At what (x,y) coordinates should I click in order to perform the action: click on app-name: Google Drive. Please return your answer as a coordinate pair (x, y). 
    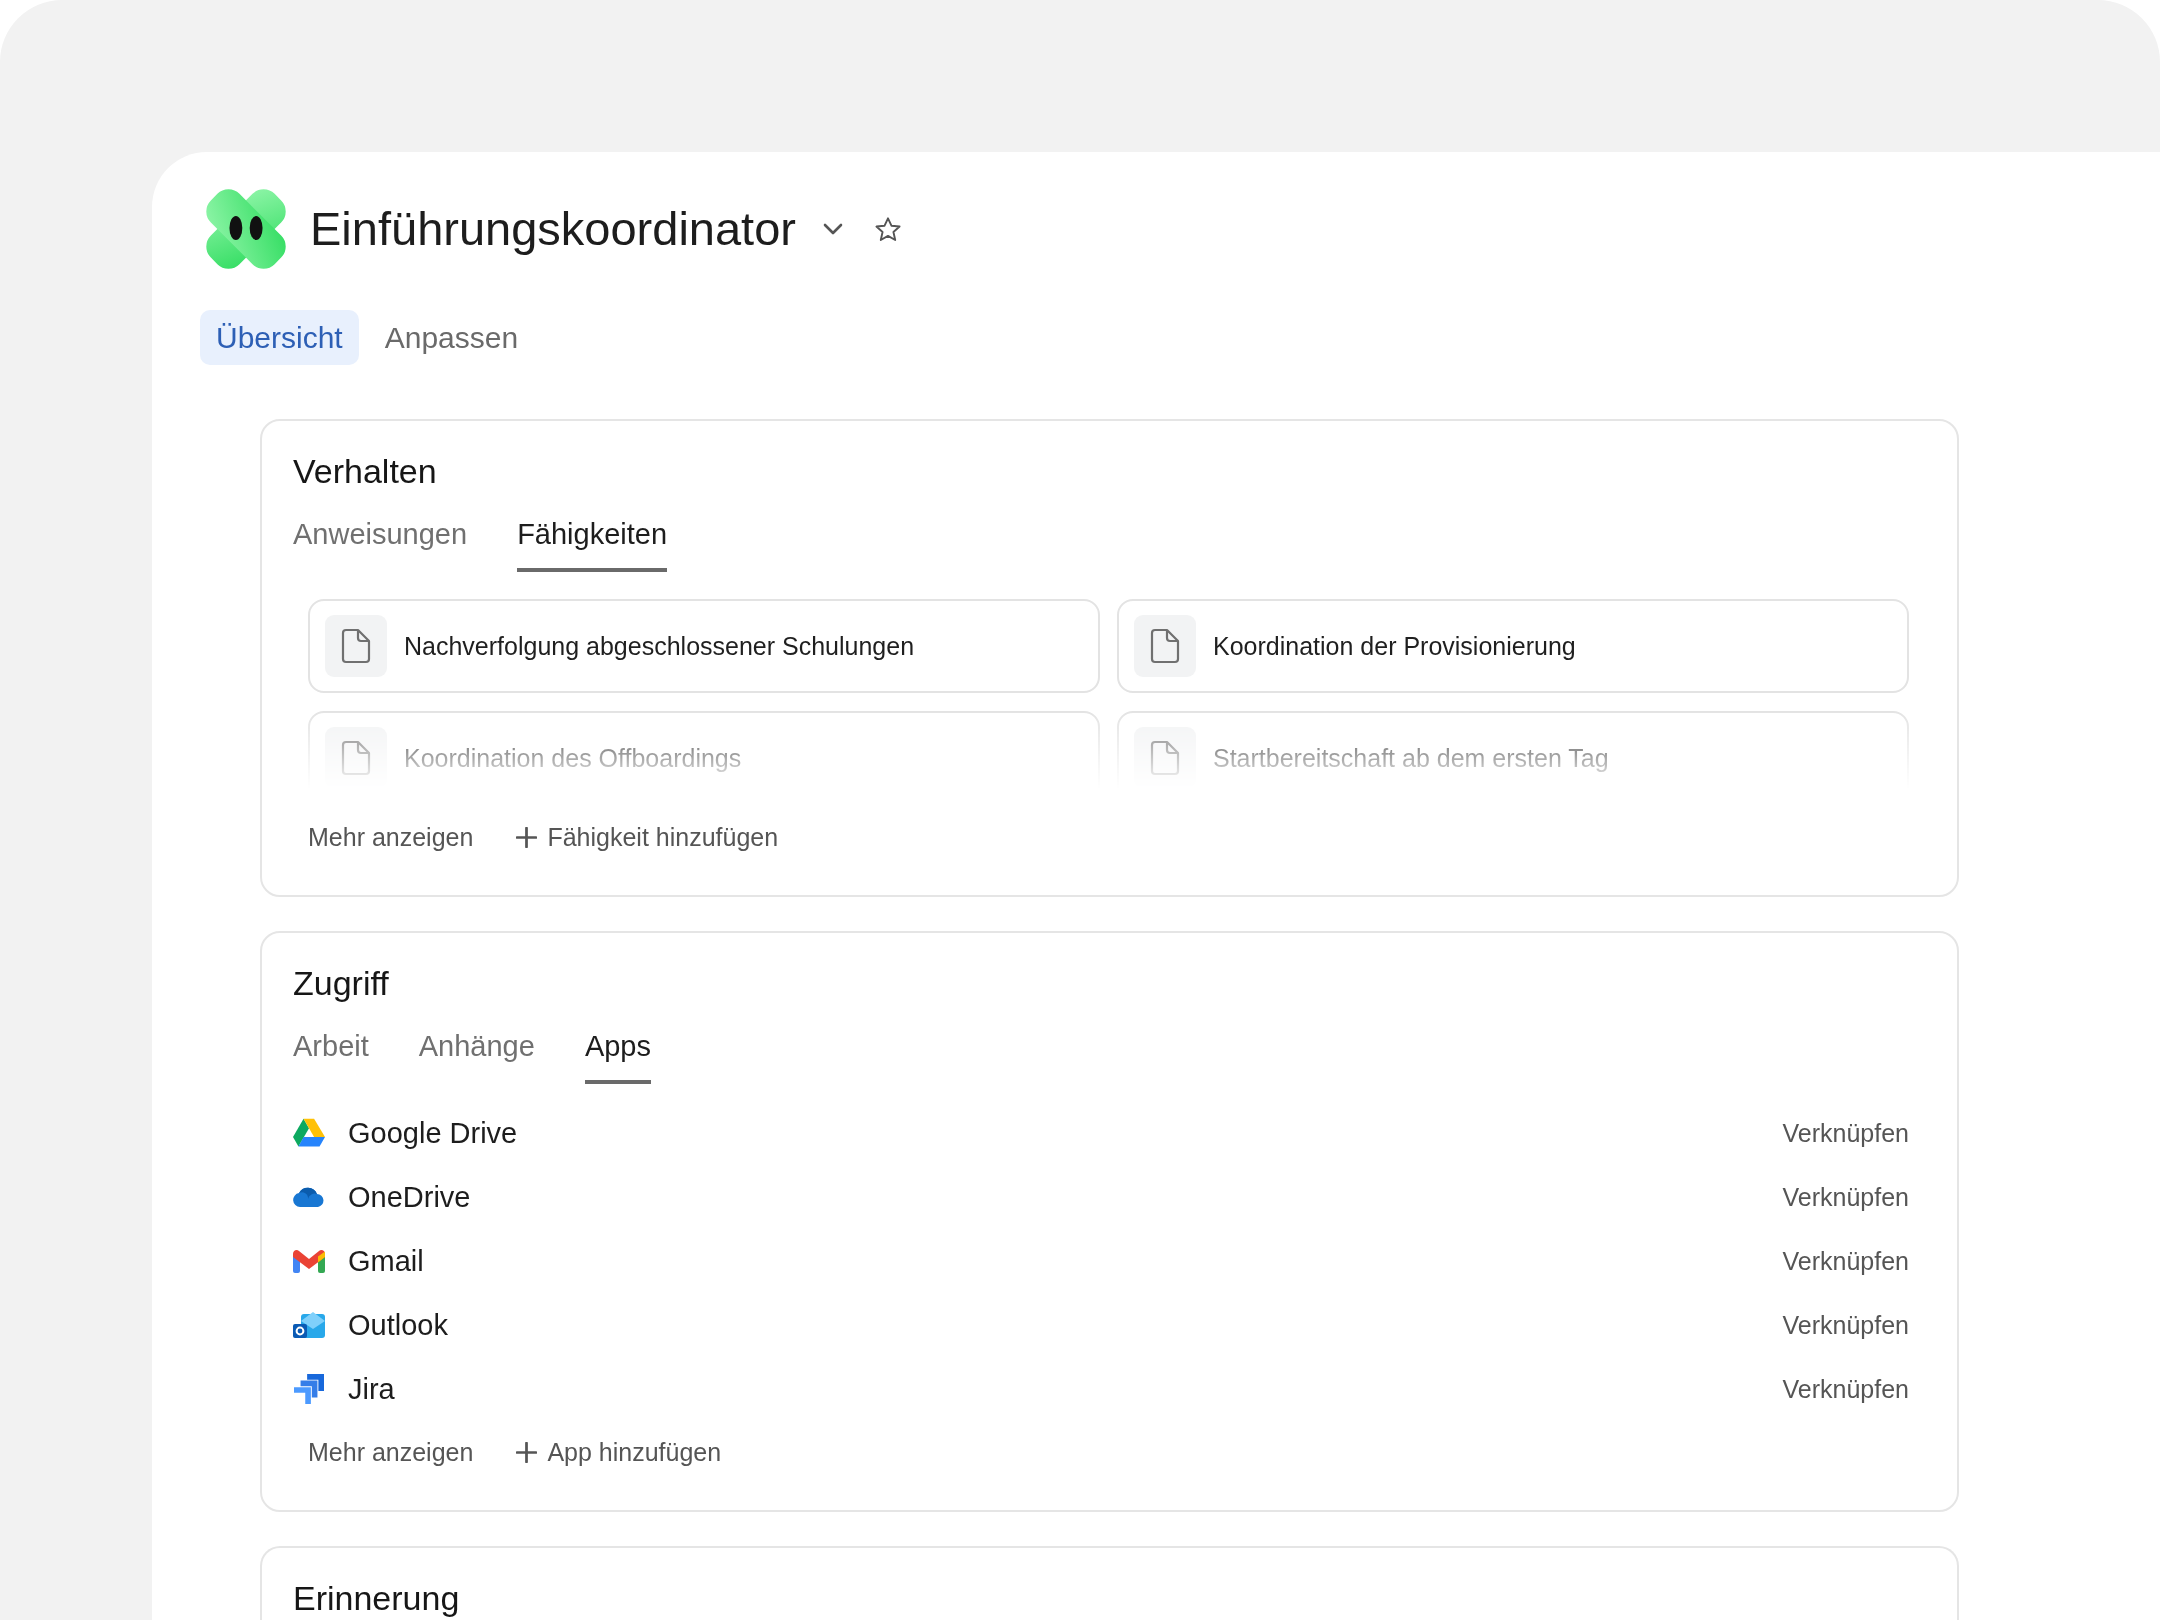
    Looking at the image, I should click on (433, 1133).